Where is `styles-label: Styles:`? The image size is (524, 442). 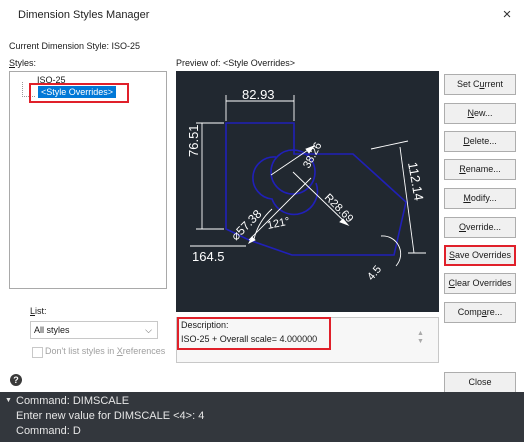
styles-label: Styles: is located at coordinates (22, 63).